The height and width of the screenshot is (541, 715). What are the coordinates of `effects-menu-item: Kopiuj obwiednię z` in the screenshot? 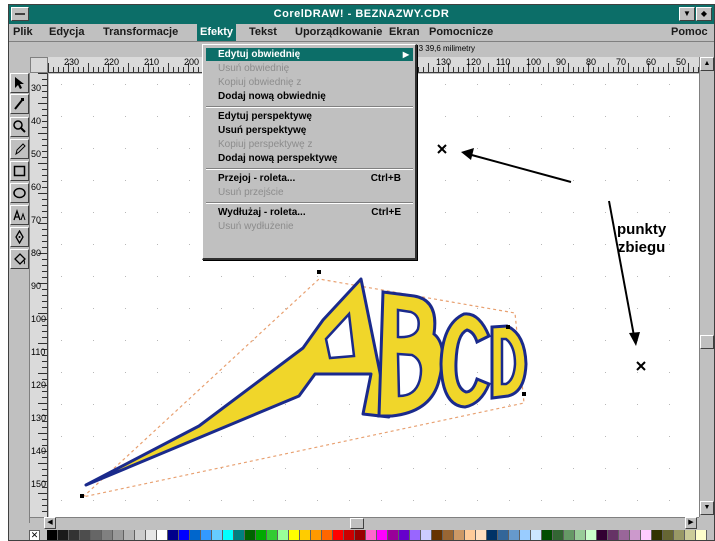 It's located at (309, 82).